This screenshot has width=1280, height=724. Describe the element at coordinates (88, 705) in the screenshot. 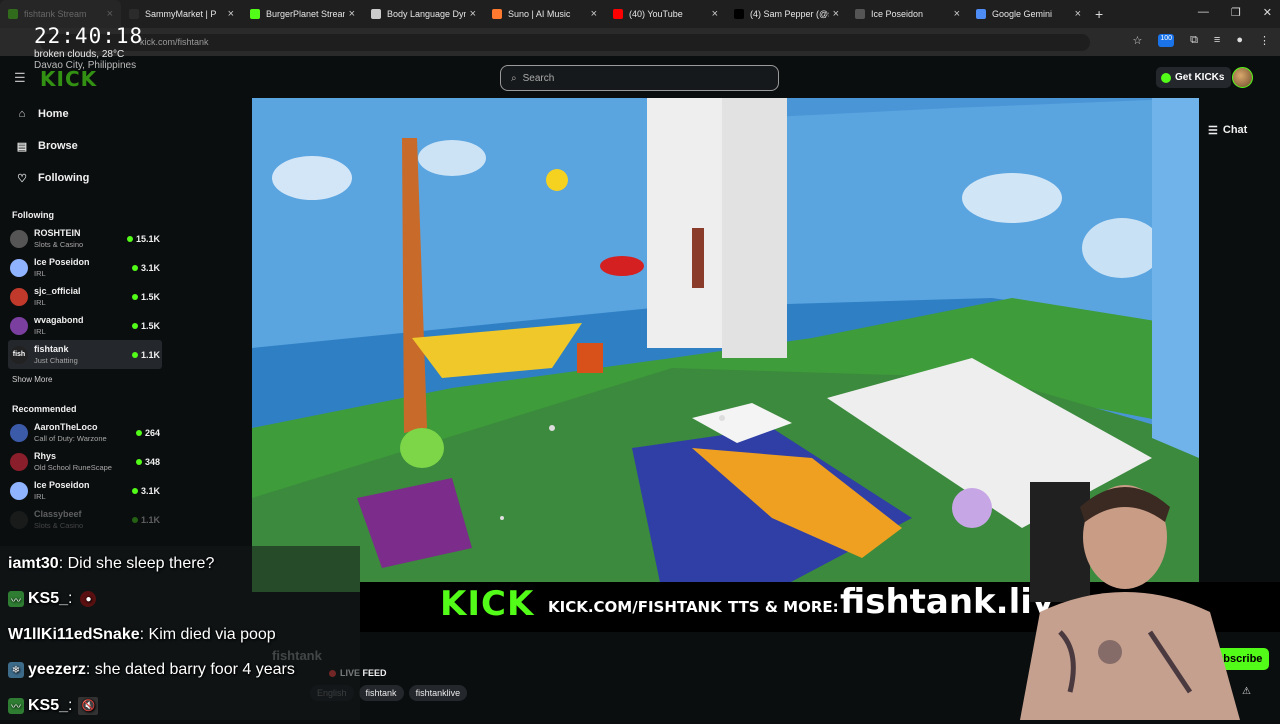

I see `mute-icon: 🔇` at that location.